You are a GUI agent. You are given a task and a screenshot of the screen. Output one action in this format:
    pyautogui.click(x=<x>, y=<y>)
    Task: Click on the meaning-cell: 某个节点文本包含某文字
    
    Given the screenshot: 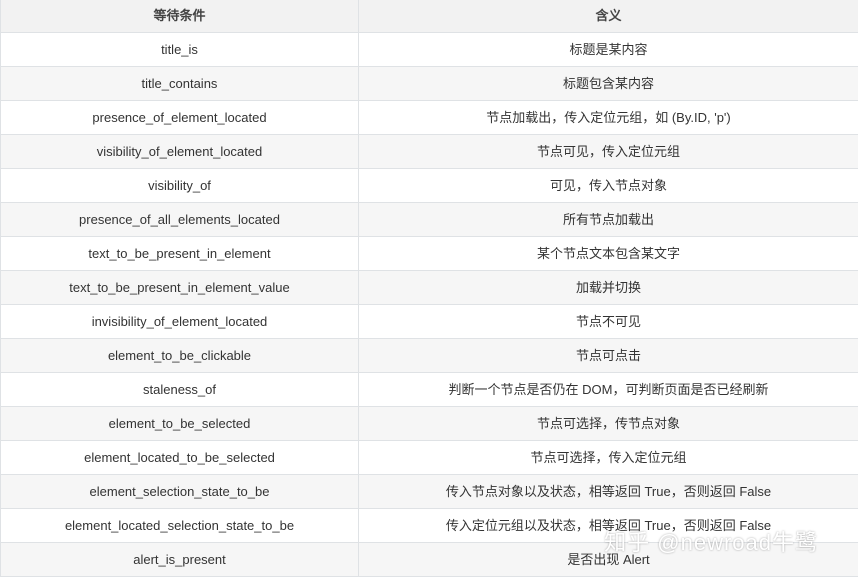 What is the action you would take?
    pyautogui.click(x=608, y=254)
    